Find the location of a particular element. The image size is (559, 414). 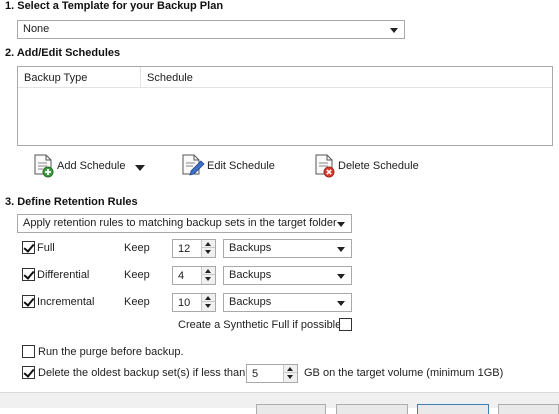

edit-schedule-label: Edit Schedule is located at coordinates (241, 166).